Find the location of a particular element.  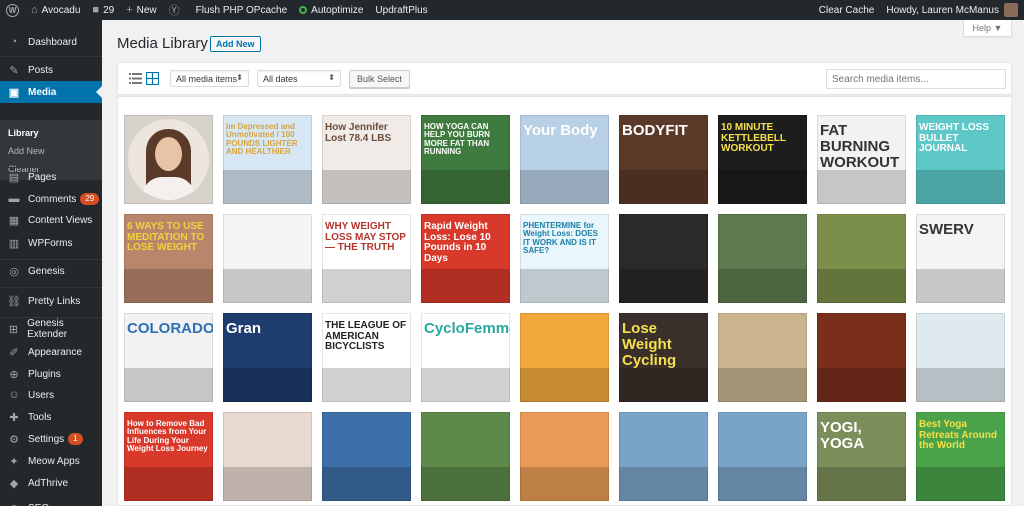

sidebar-item-appearance: ✐ Appearance is located at coordinates (51, 352).